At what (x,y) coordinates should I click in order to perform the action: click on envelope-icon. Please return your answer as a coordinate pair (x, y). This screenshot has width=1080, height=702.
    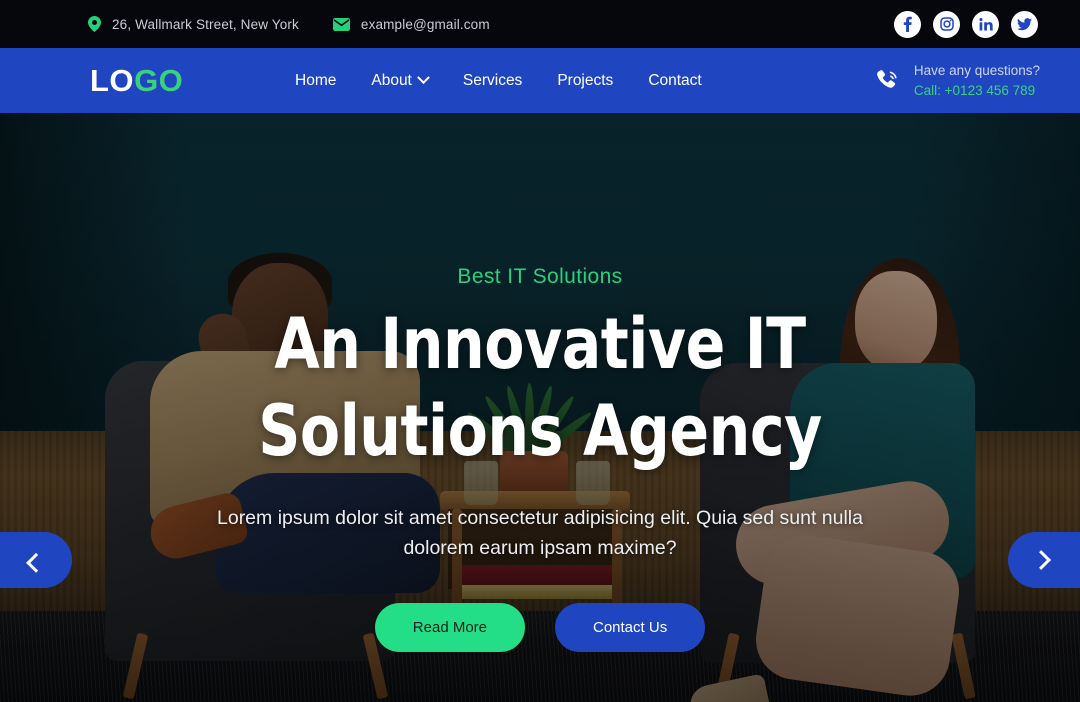
    Looking at the image, I should click on (341, 24).